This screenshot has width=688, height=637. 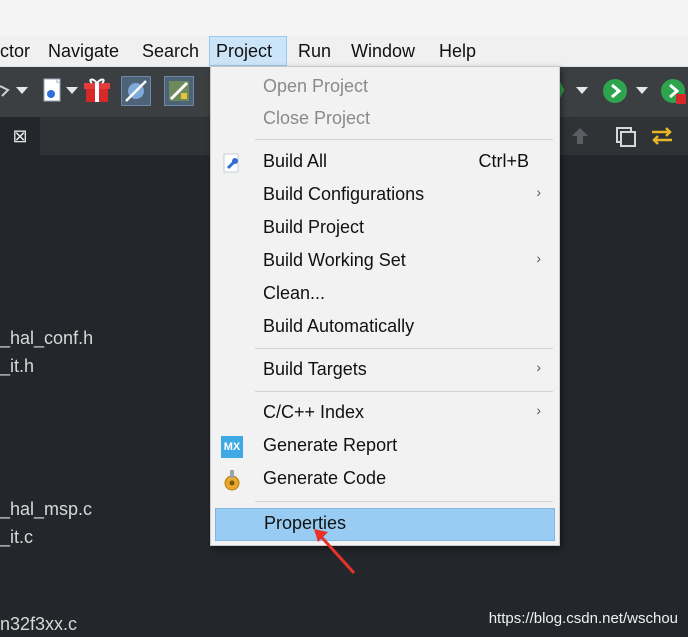 What do you see at coordinates (385, 120) in the screenshot?
I see `menu-item-close-project: Close Project` at bounding box center [385, 120].